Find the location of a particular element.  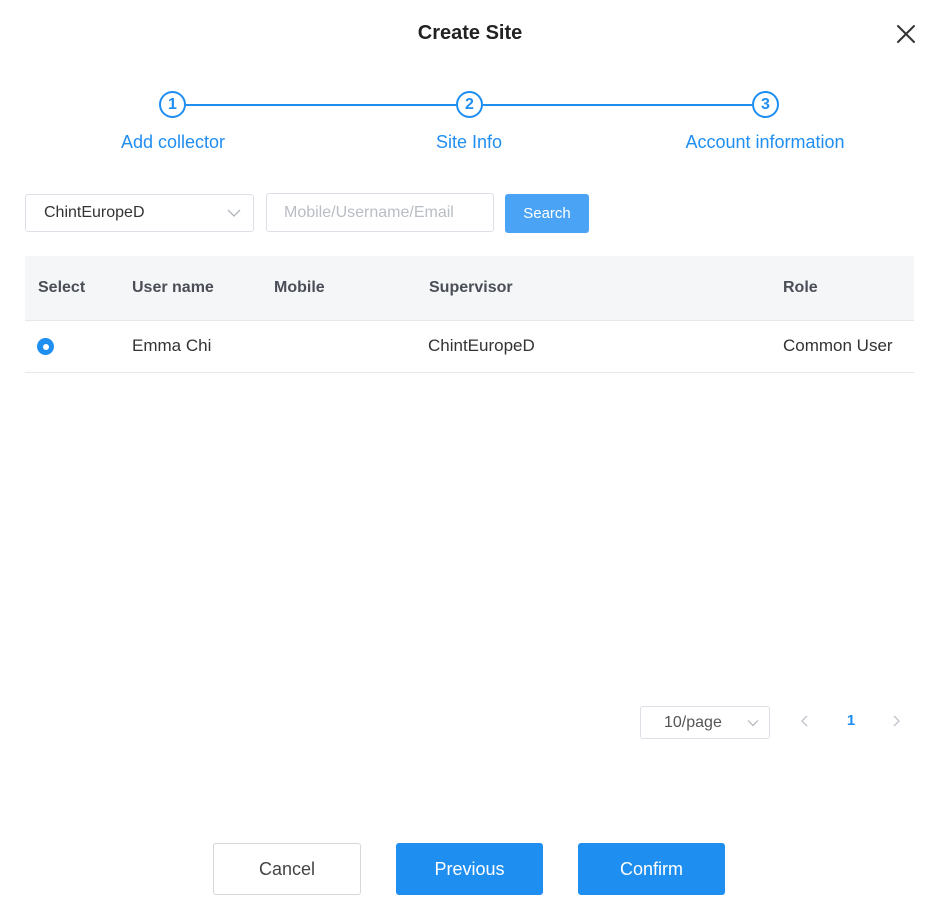

search-button: Search is located at coordinates (547, 213).